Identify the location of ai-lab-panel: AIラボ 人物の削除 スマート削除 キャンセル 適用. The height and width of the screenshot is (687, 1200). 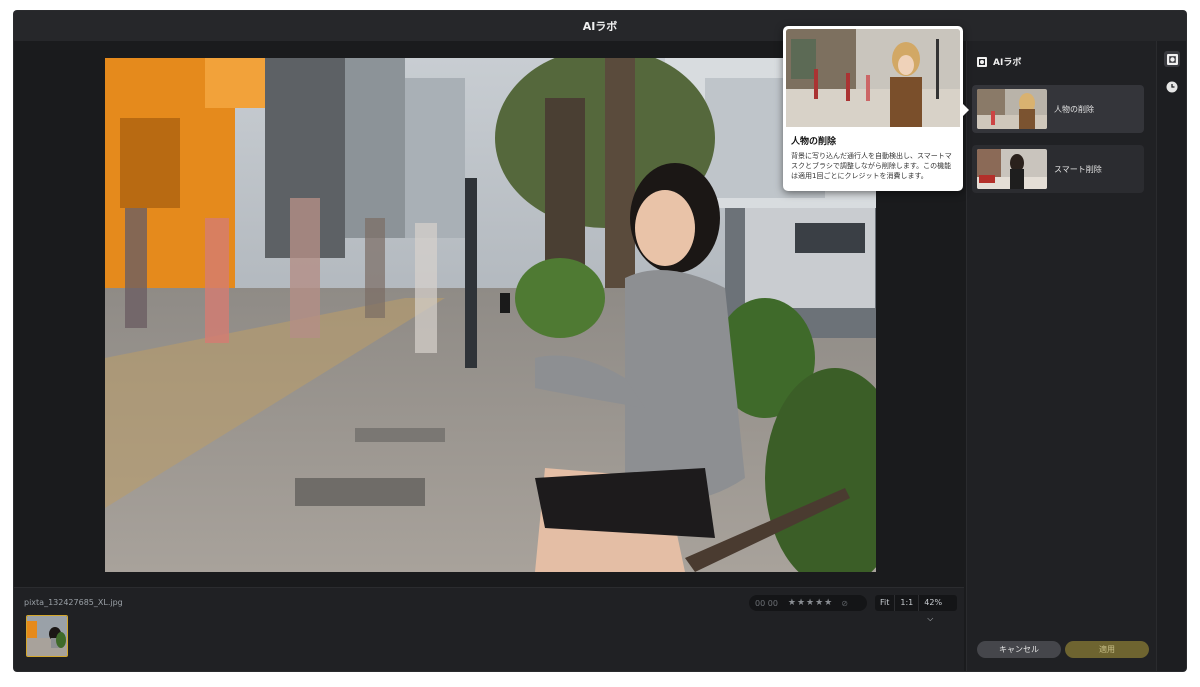
(1061, 356).